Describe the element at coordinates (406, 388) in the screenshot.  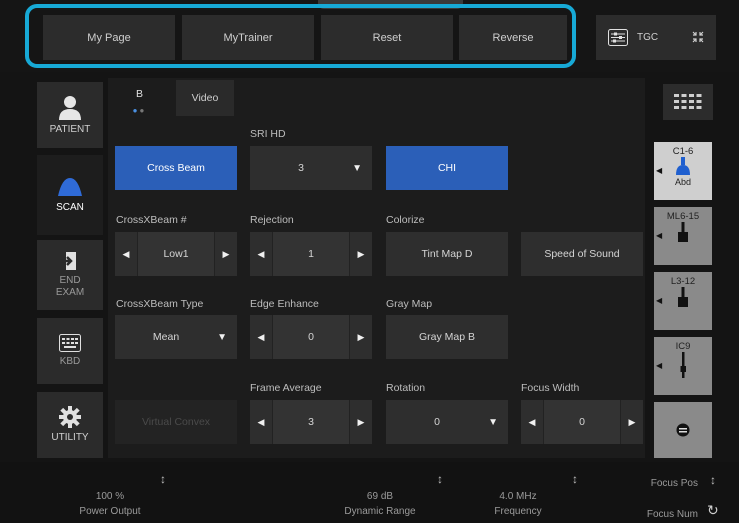
I see `rotation-label: Rotation` at that location.